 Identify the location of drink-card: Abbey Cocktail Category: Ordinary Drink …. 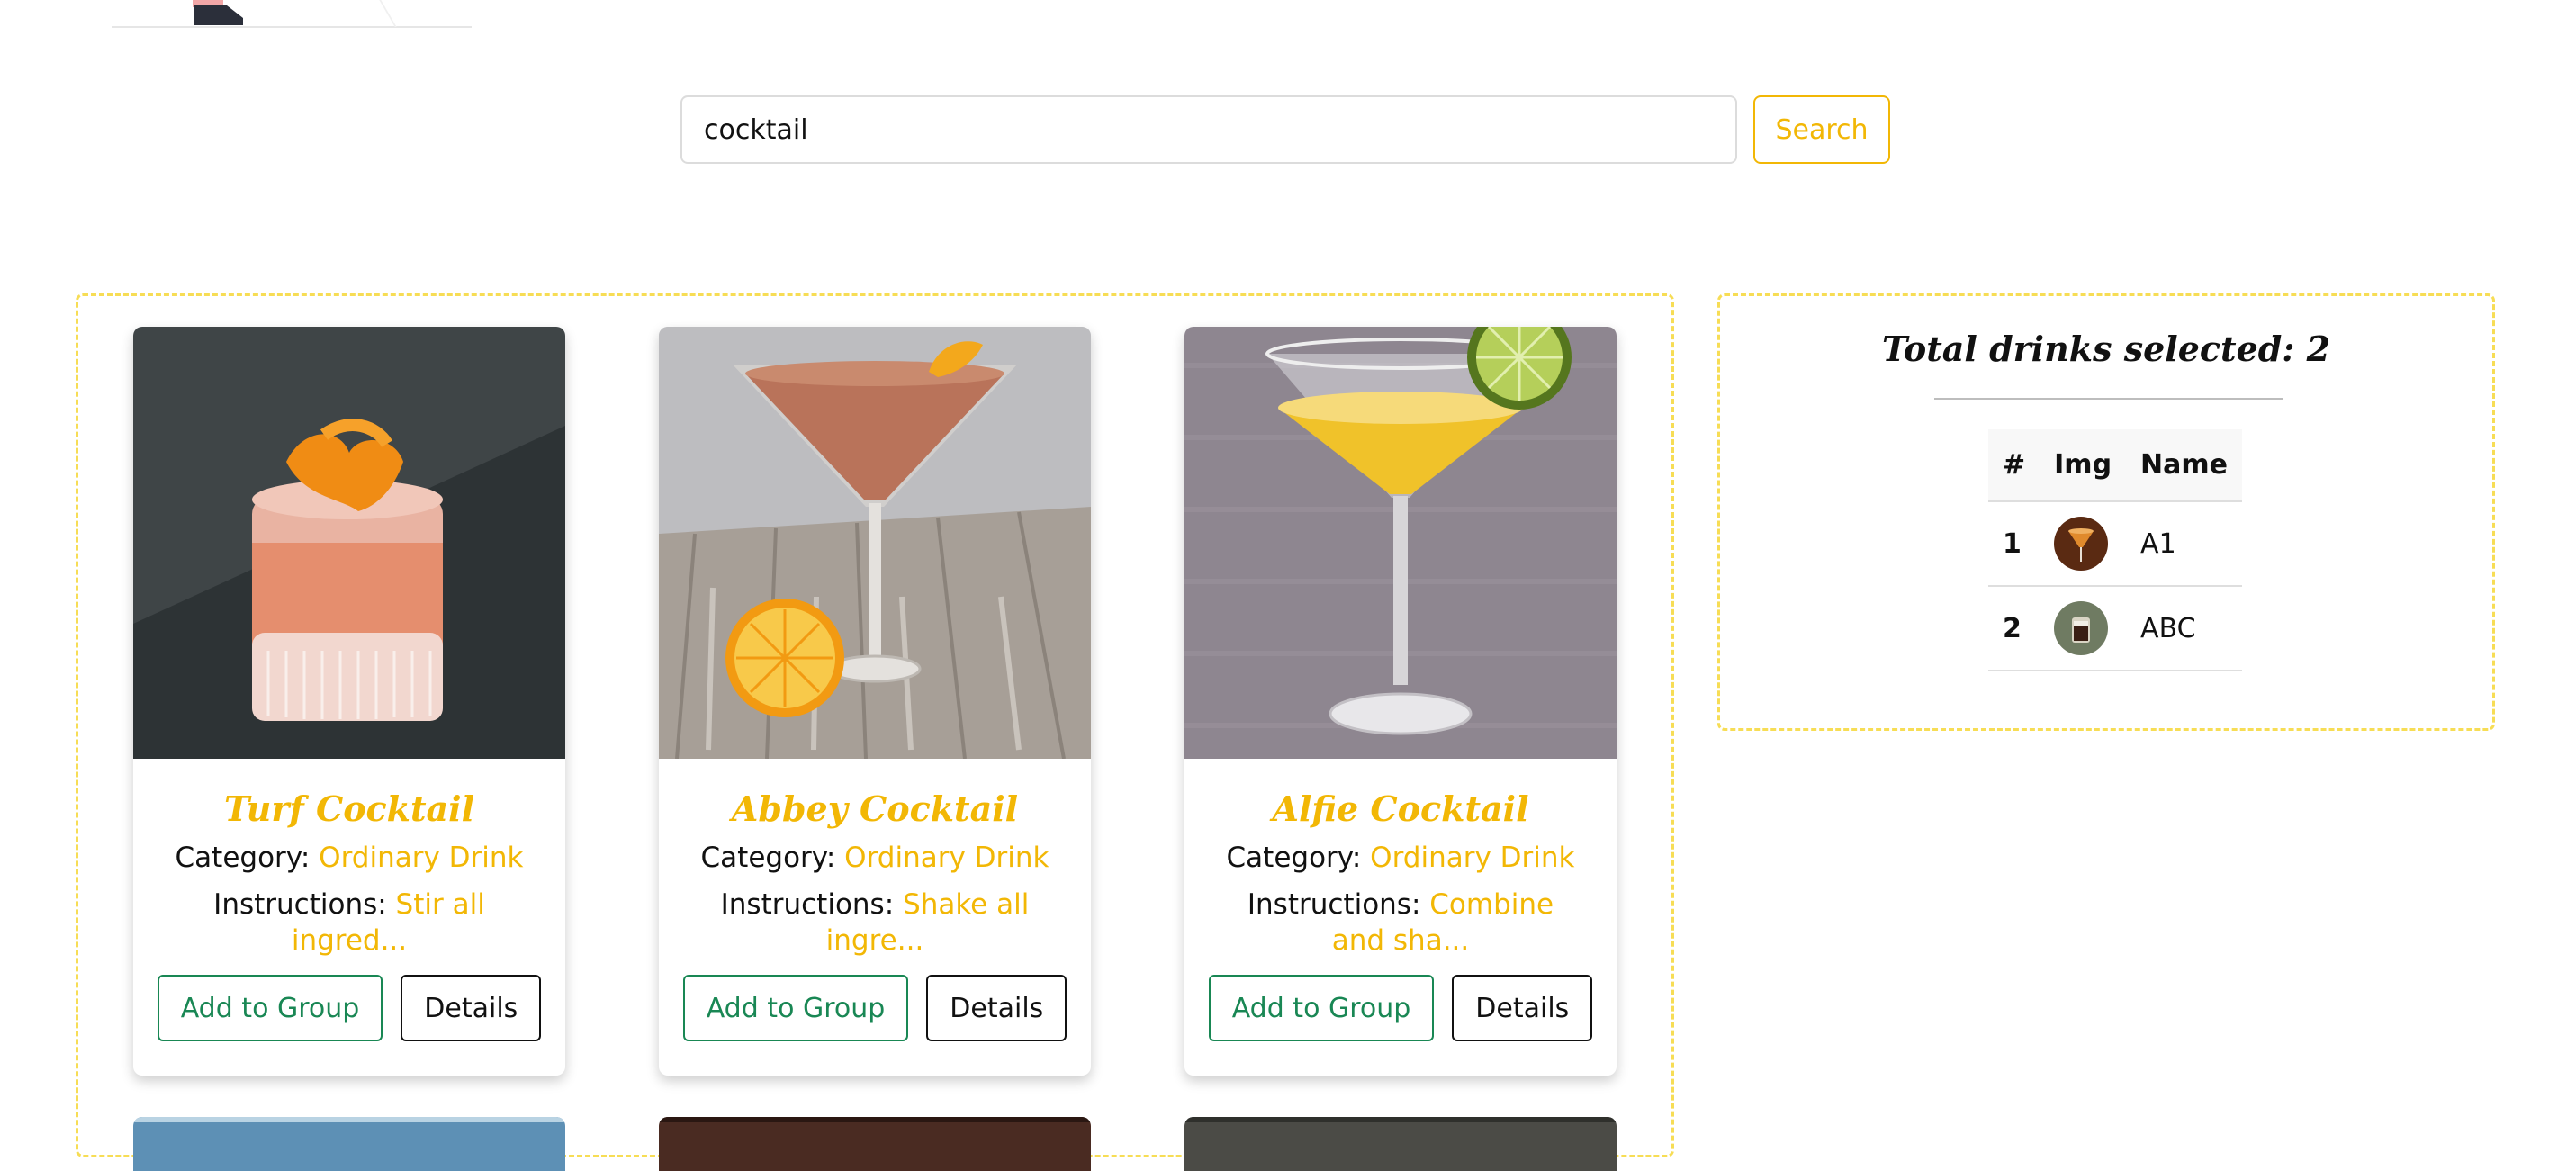
(875, 701).